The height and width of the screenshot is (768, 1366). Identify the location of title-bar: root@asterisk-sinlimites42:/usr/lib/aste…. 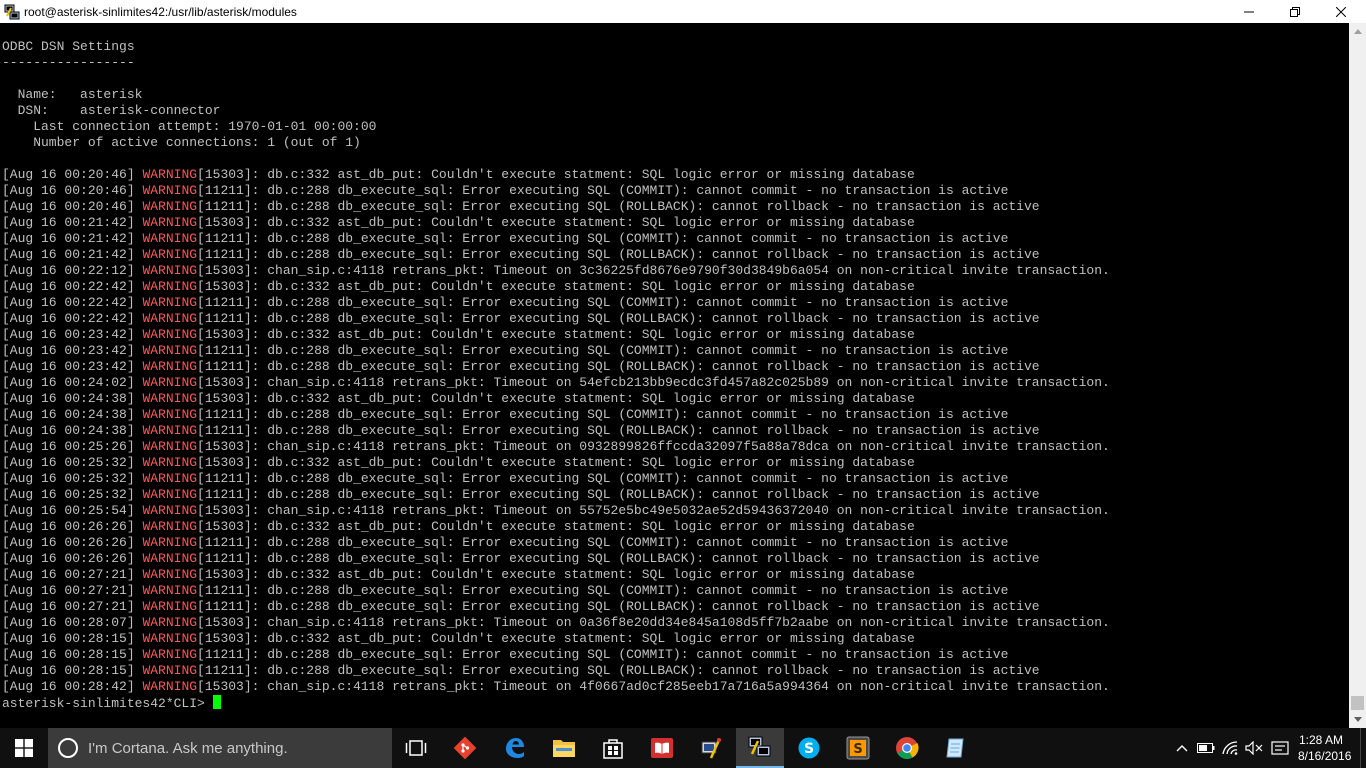
(683, 11).